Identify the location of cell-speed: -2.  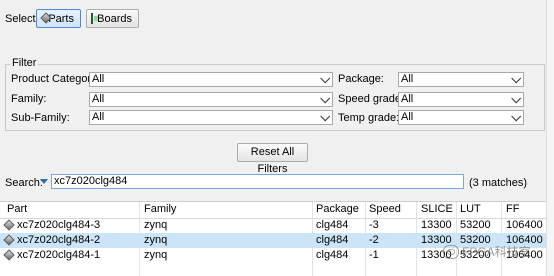
(374, 240).